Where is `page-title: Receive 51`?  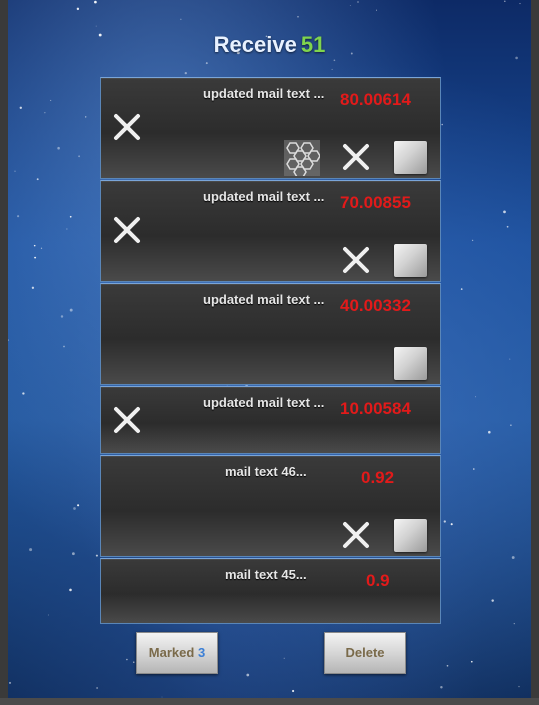
page-title: Receive 51 is located at coordinates (269, 45).